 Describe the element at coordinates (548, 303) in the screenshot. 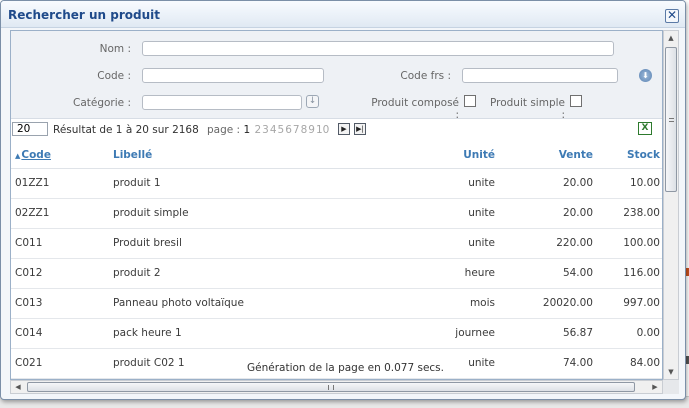

I see `cell-vente: 20020.00` at that location.